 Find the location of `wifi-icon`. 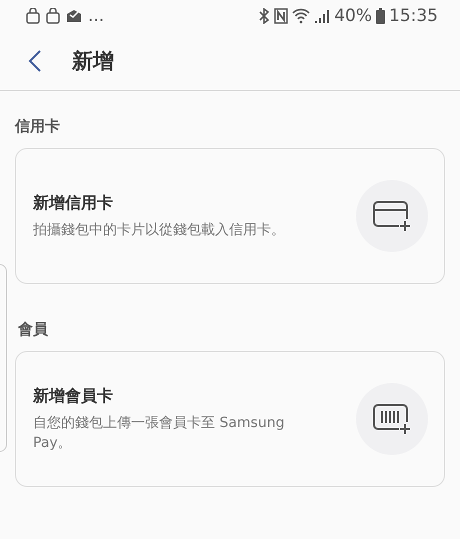

wifi-icon is located at coordinates (301, 16).